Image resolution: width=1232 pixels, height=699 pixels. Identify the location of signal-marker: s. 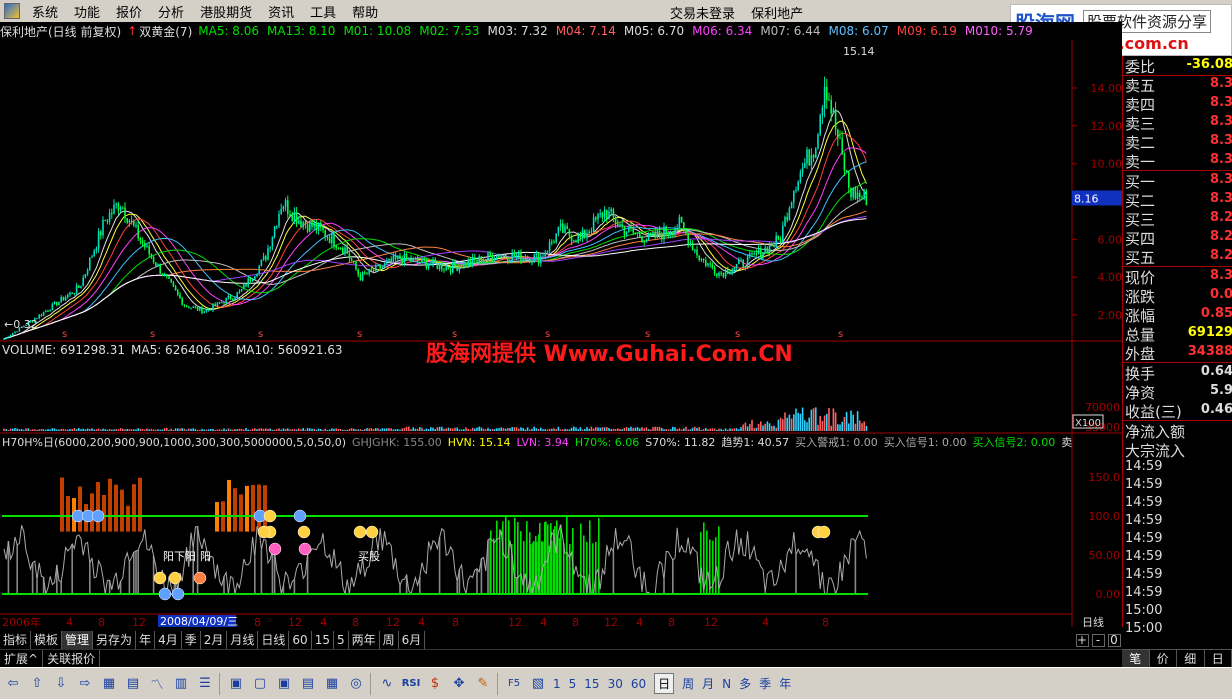
(64, 334).